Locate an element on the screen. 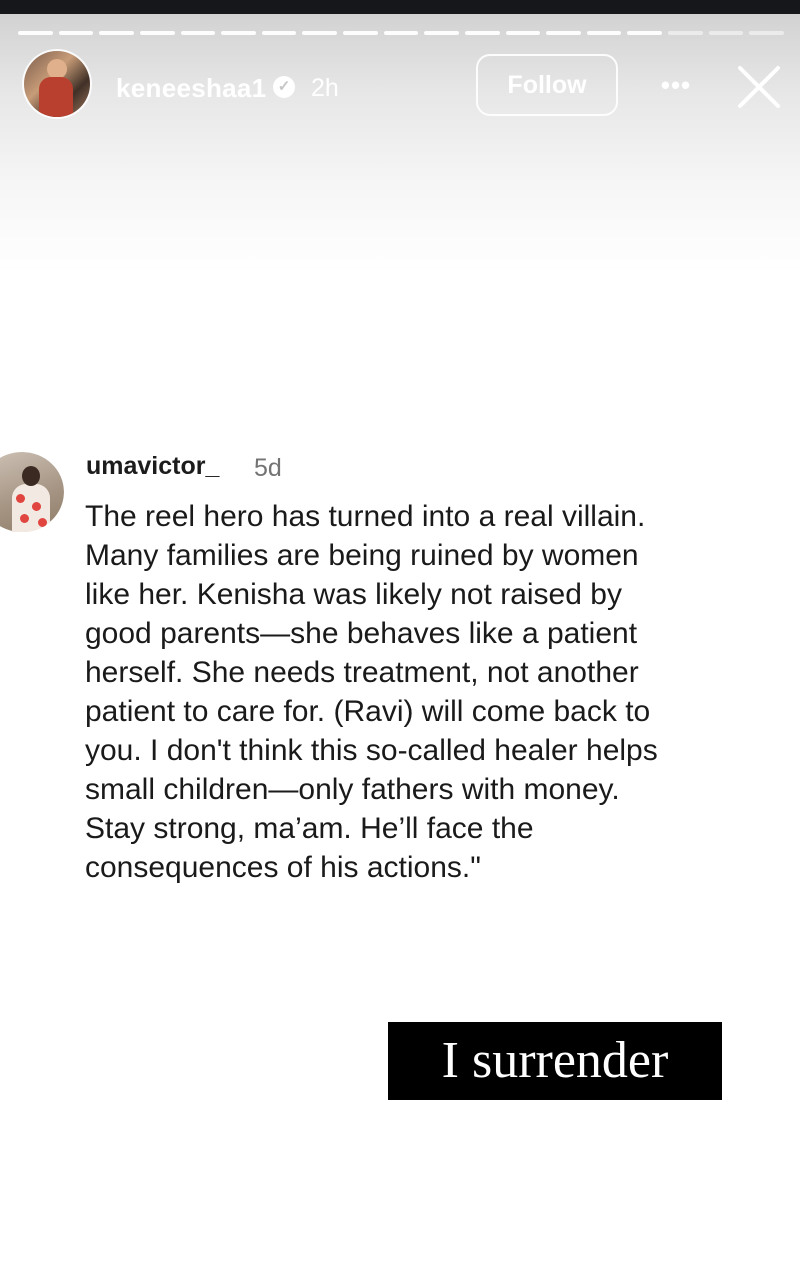 This screenshot has height=1288, width=800. follow-button: Follow is located at coordinates (547, 85).